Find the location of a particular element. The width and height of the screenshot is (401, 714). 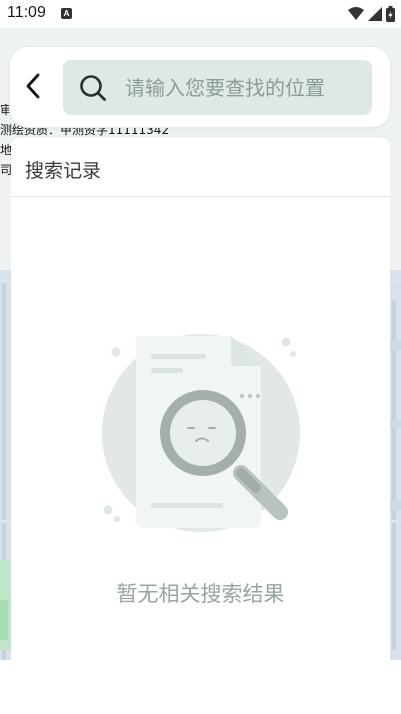

bottom-area is located at coordinates (200, 687).